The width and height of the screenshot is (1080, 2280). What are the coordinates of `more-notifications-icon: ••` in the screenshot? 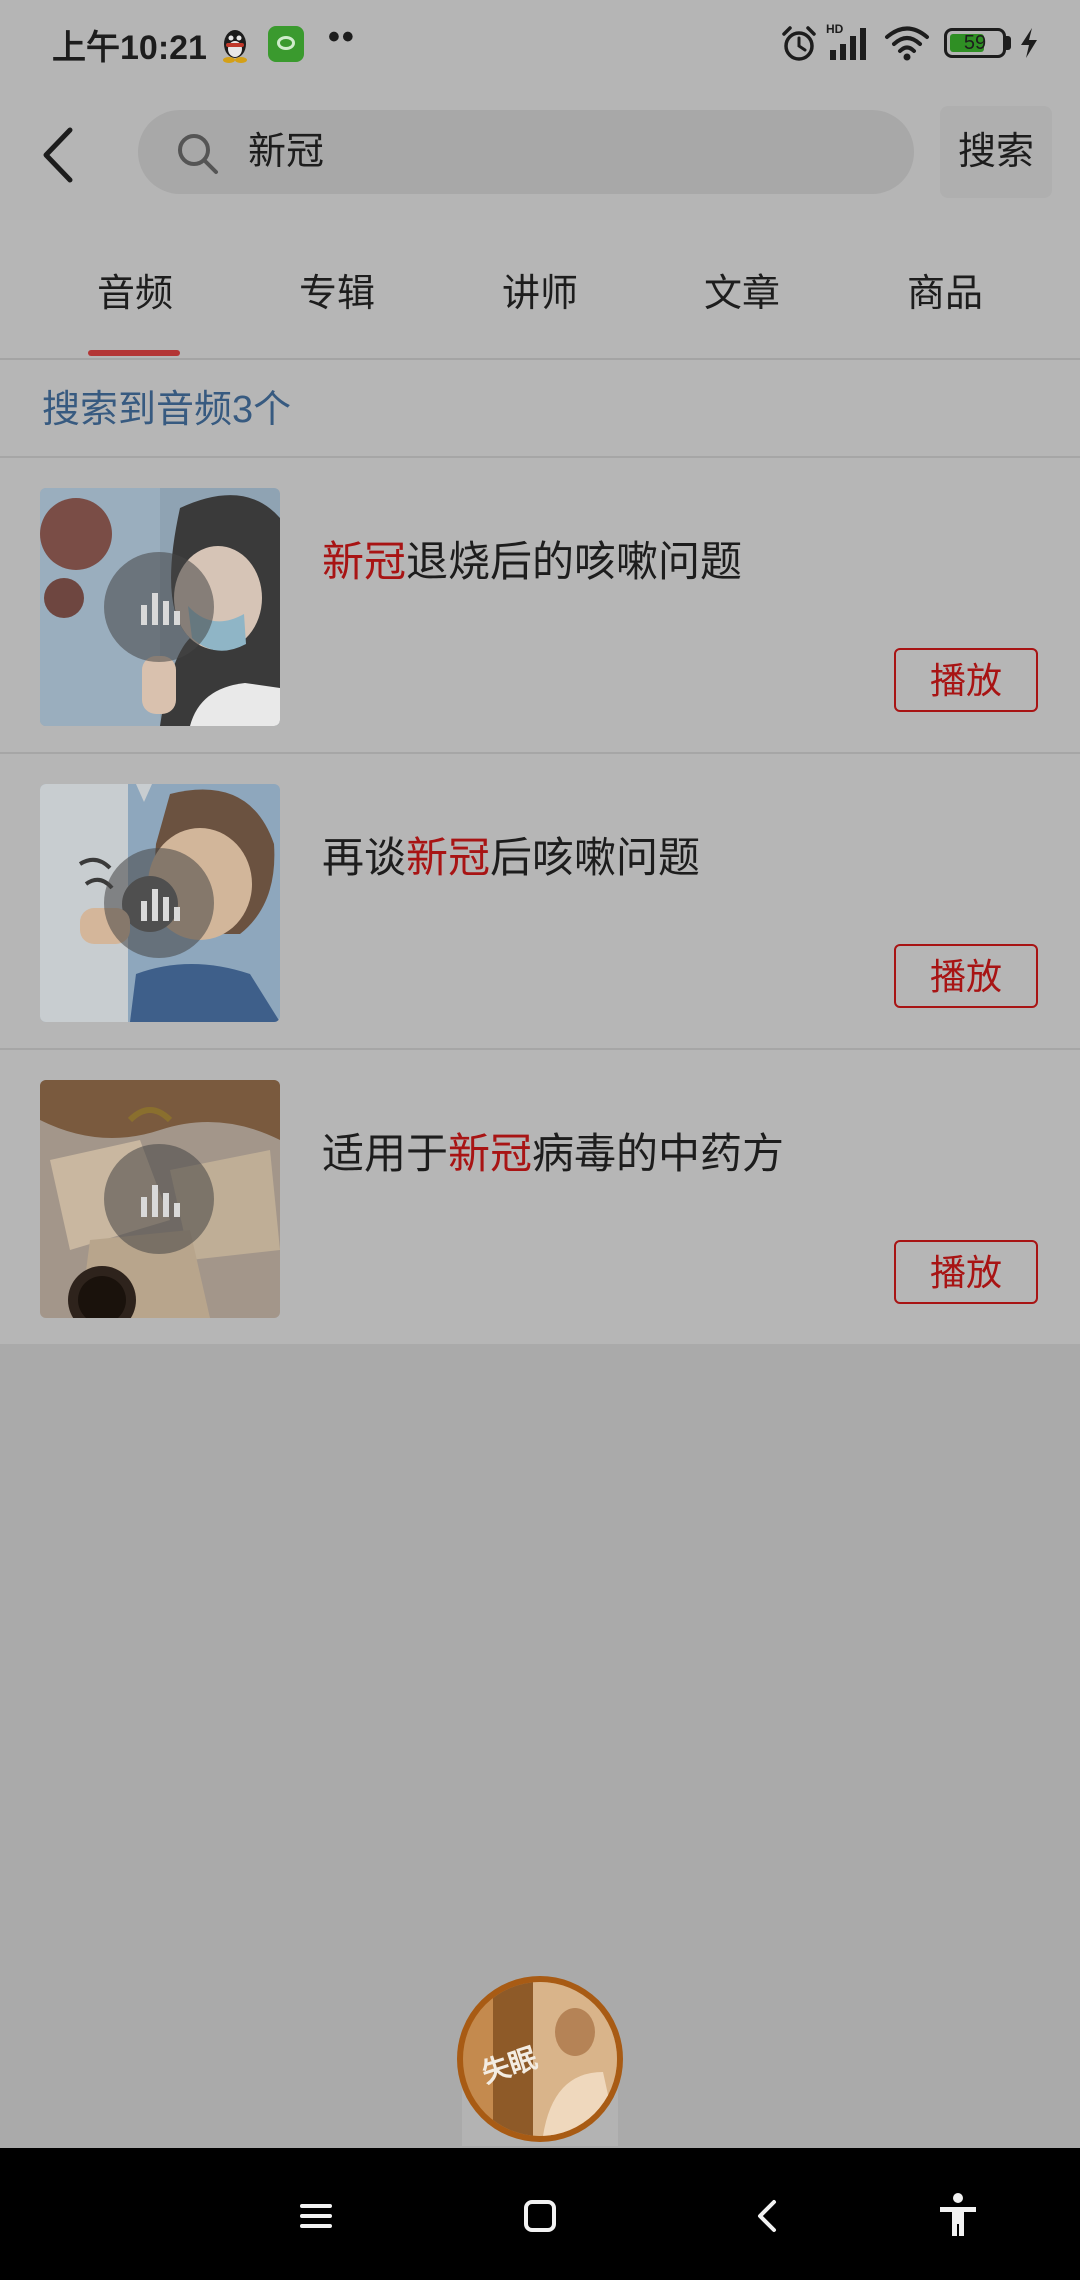 It's located at (342, 37).